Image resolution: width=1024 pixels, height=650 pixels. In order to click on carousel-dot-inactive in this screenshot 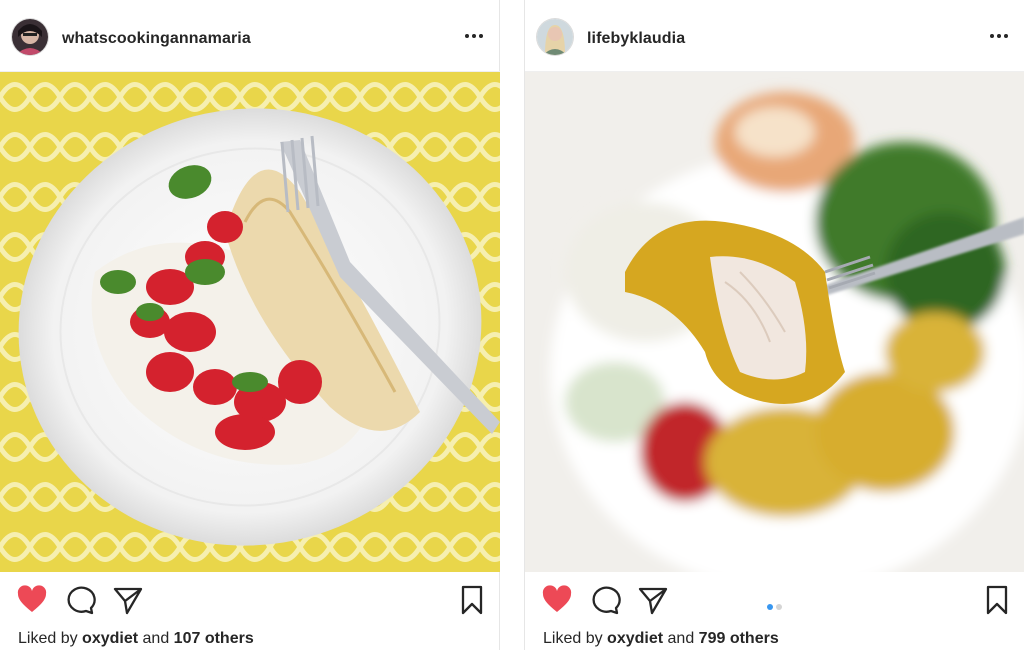, I will do `click(779, 607)`.